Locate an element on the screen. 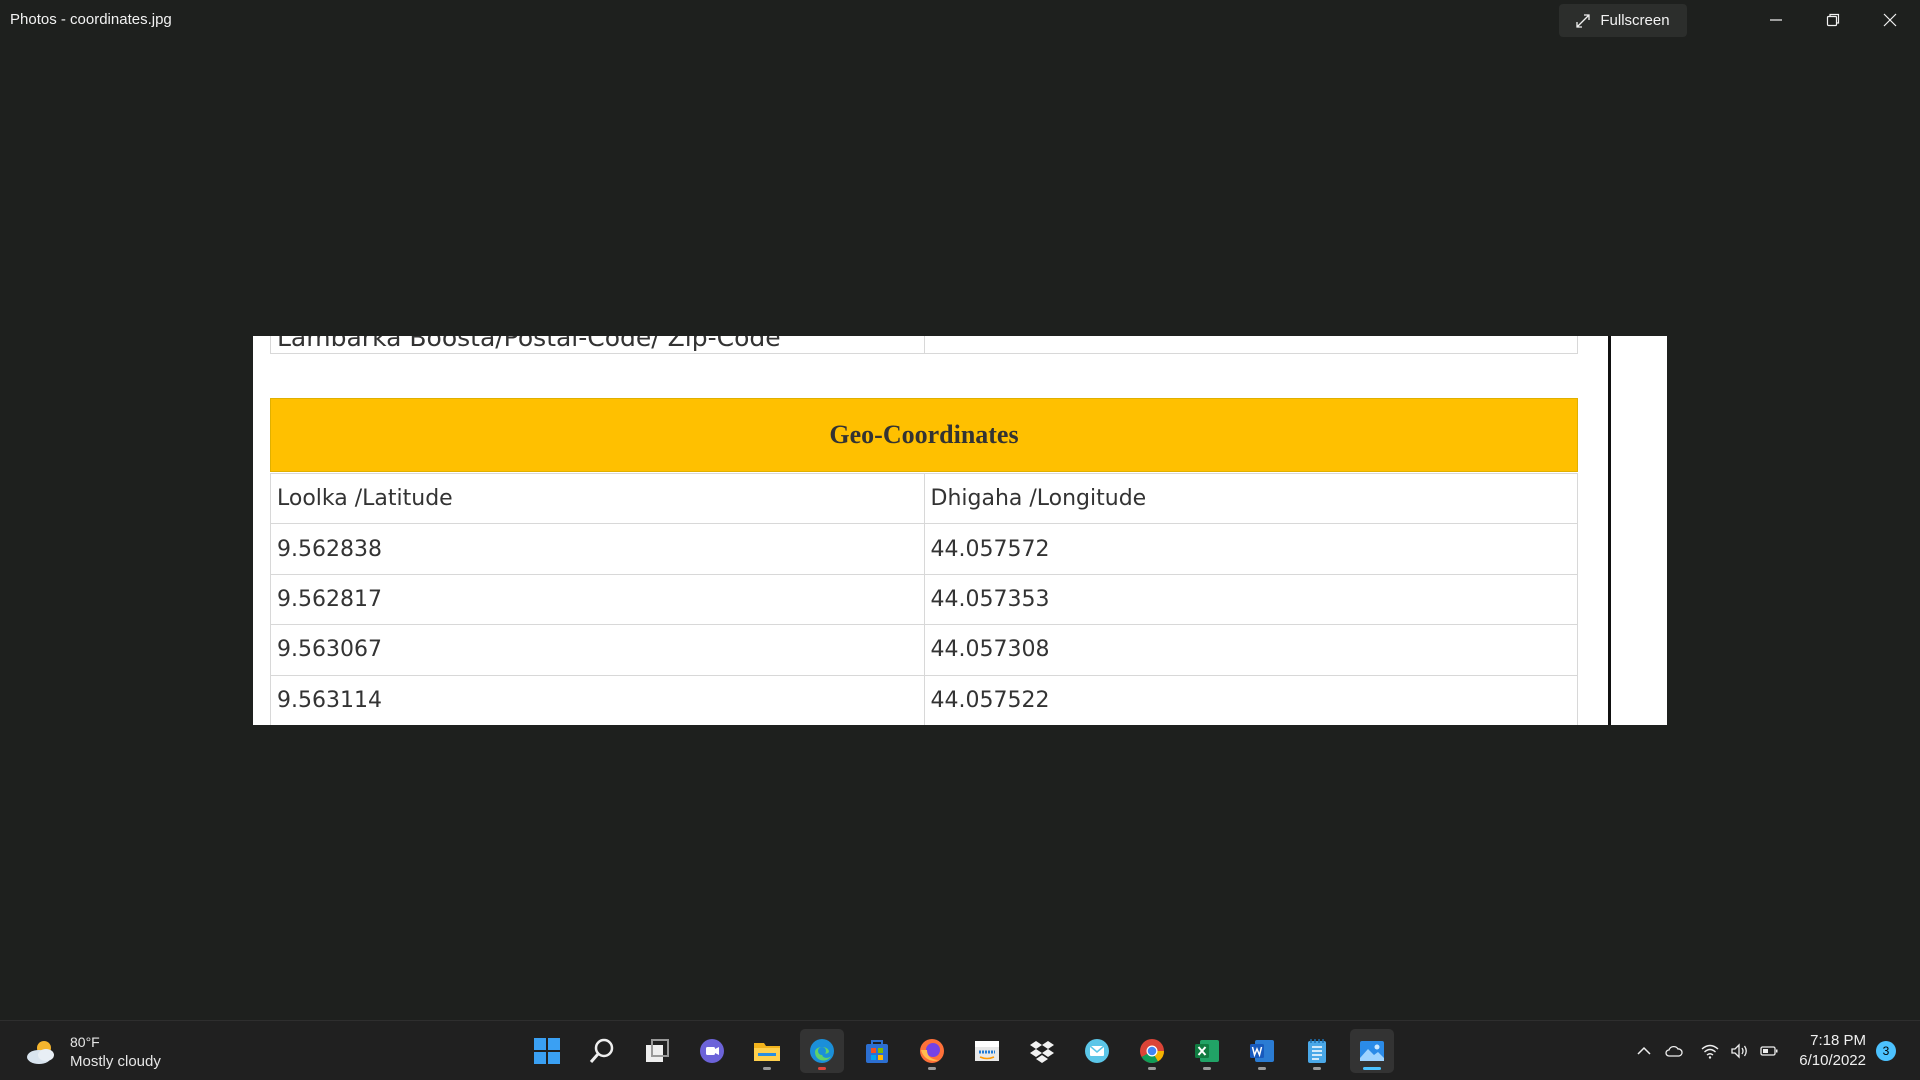 The height and width of the screenshot is (1080, 1920). table-row: 9.562817 44.057353 is located at coordinates (924, 599).